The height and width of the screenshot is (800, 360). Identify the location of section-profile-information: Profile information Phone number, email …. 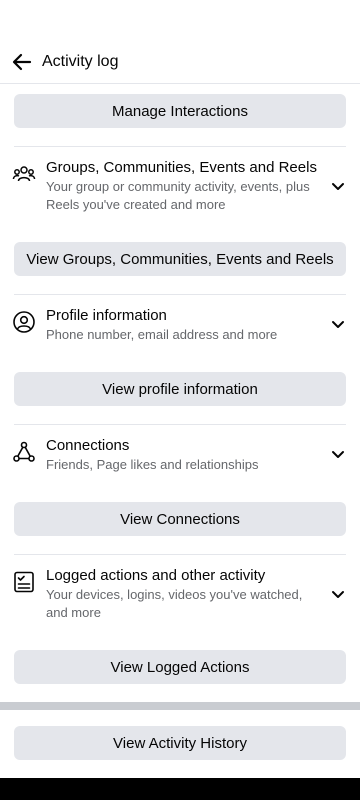
(180, 326).